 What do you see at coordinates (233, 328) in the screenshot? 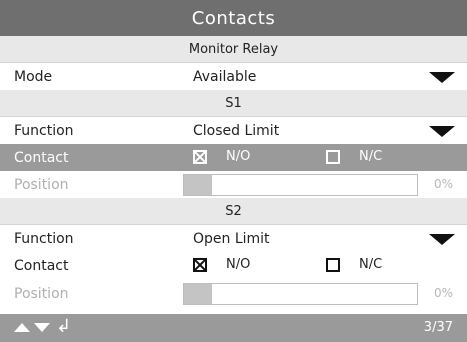
I see `footer-bar: ↲ 3/37` at bounding box center [233, 328].